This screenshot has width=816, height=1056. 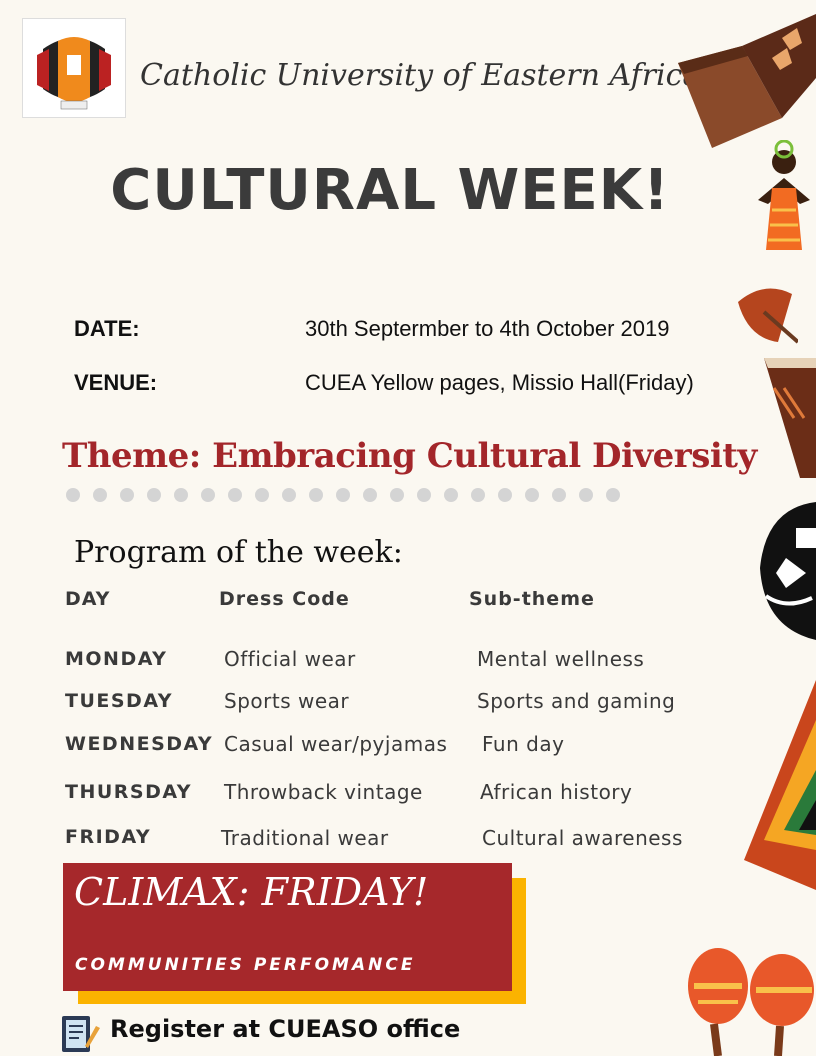 What do you see at coordinates (390, 190) in the screenshot?
I see `page-title: CULTURAL WEEK!` at bounding box center [390, 190].